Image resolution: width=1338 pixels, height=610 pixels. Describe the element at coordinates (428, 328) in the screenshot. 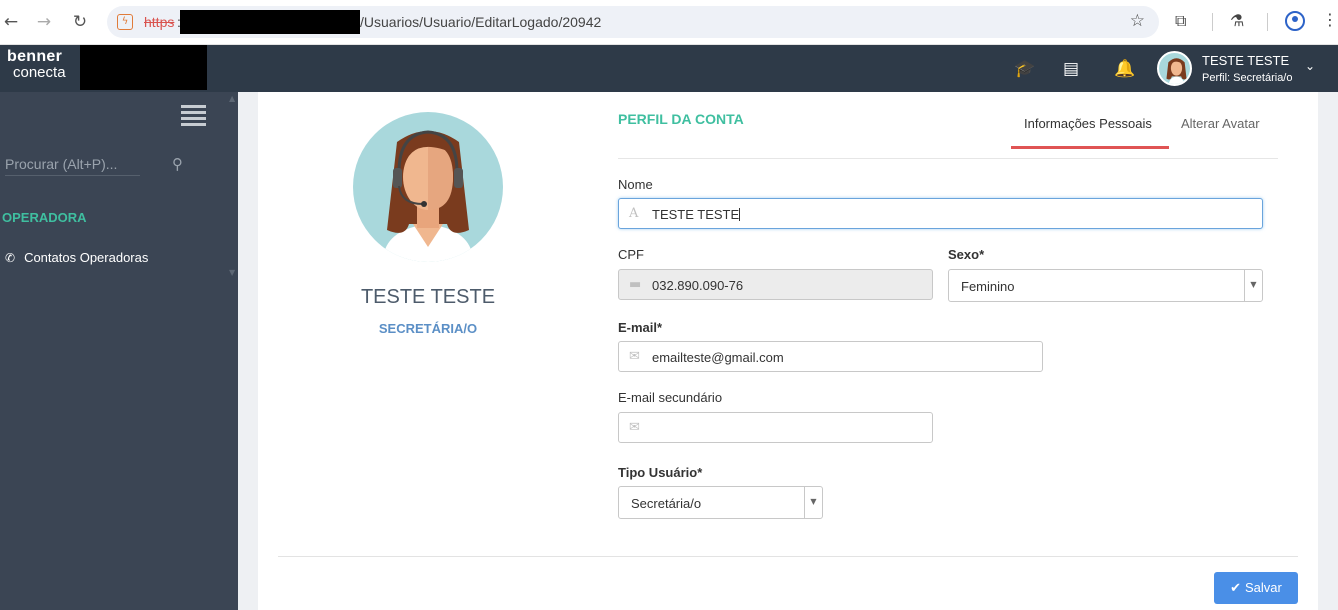

I see `profile-role: SECRETÁRIA/O` at that location.